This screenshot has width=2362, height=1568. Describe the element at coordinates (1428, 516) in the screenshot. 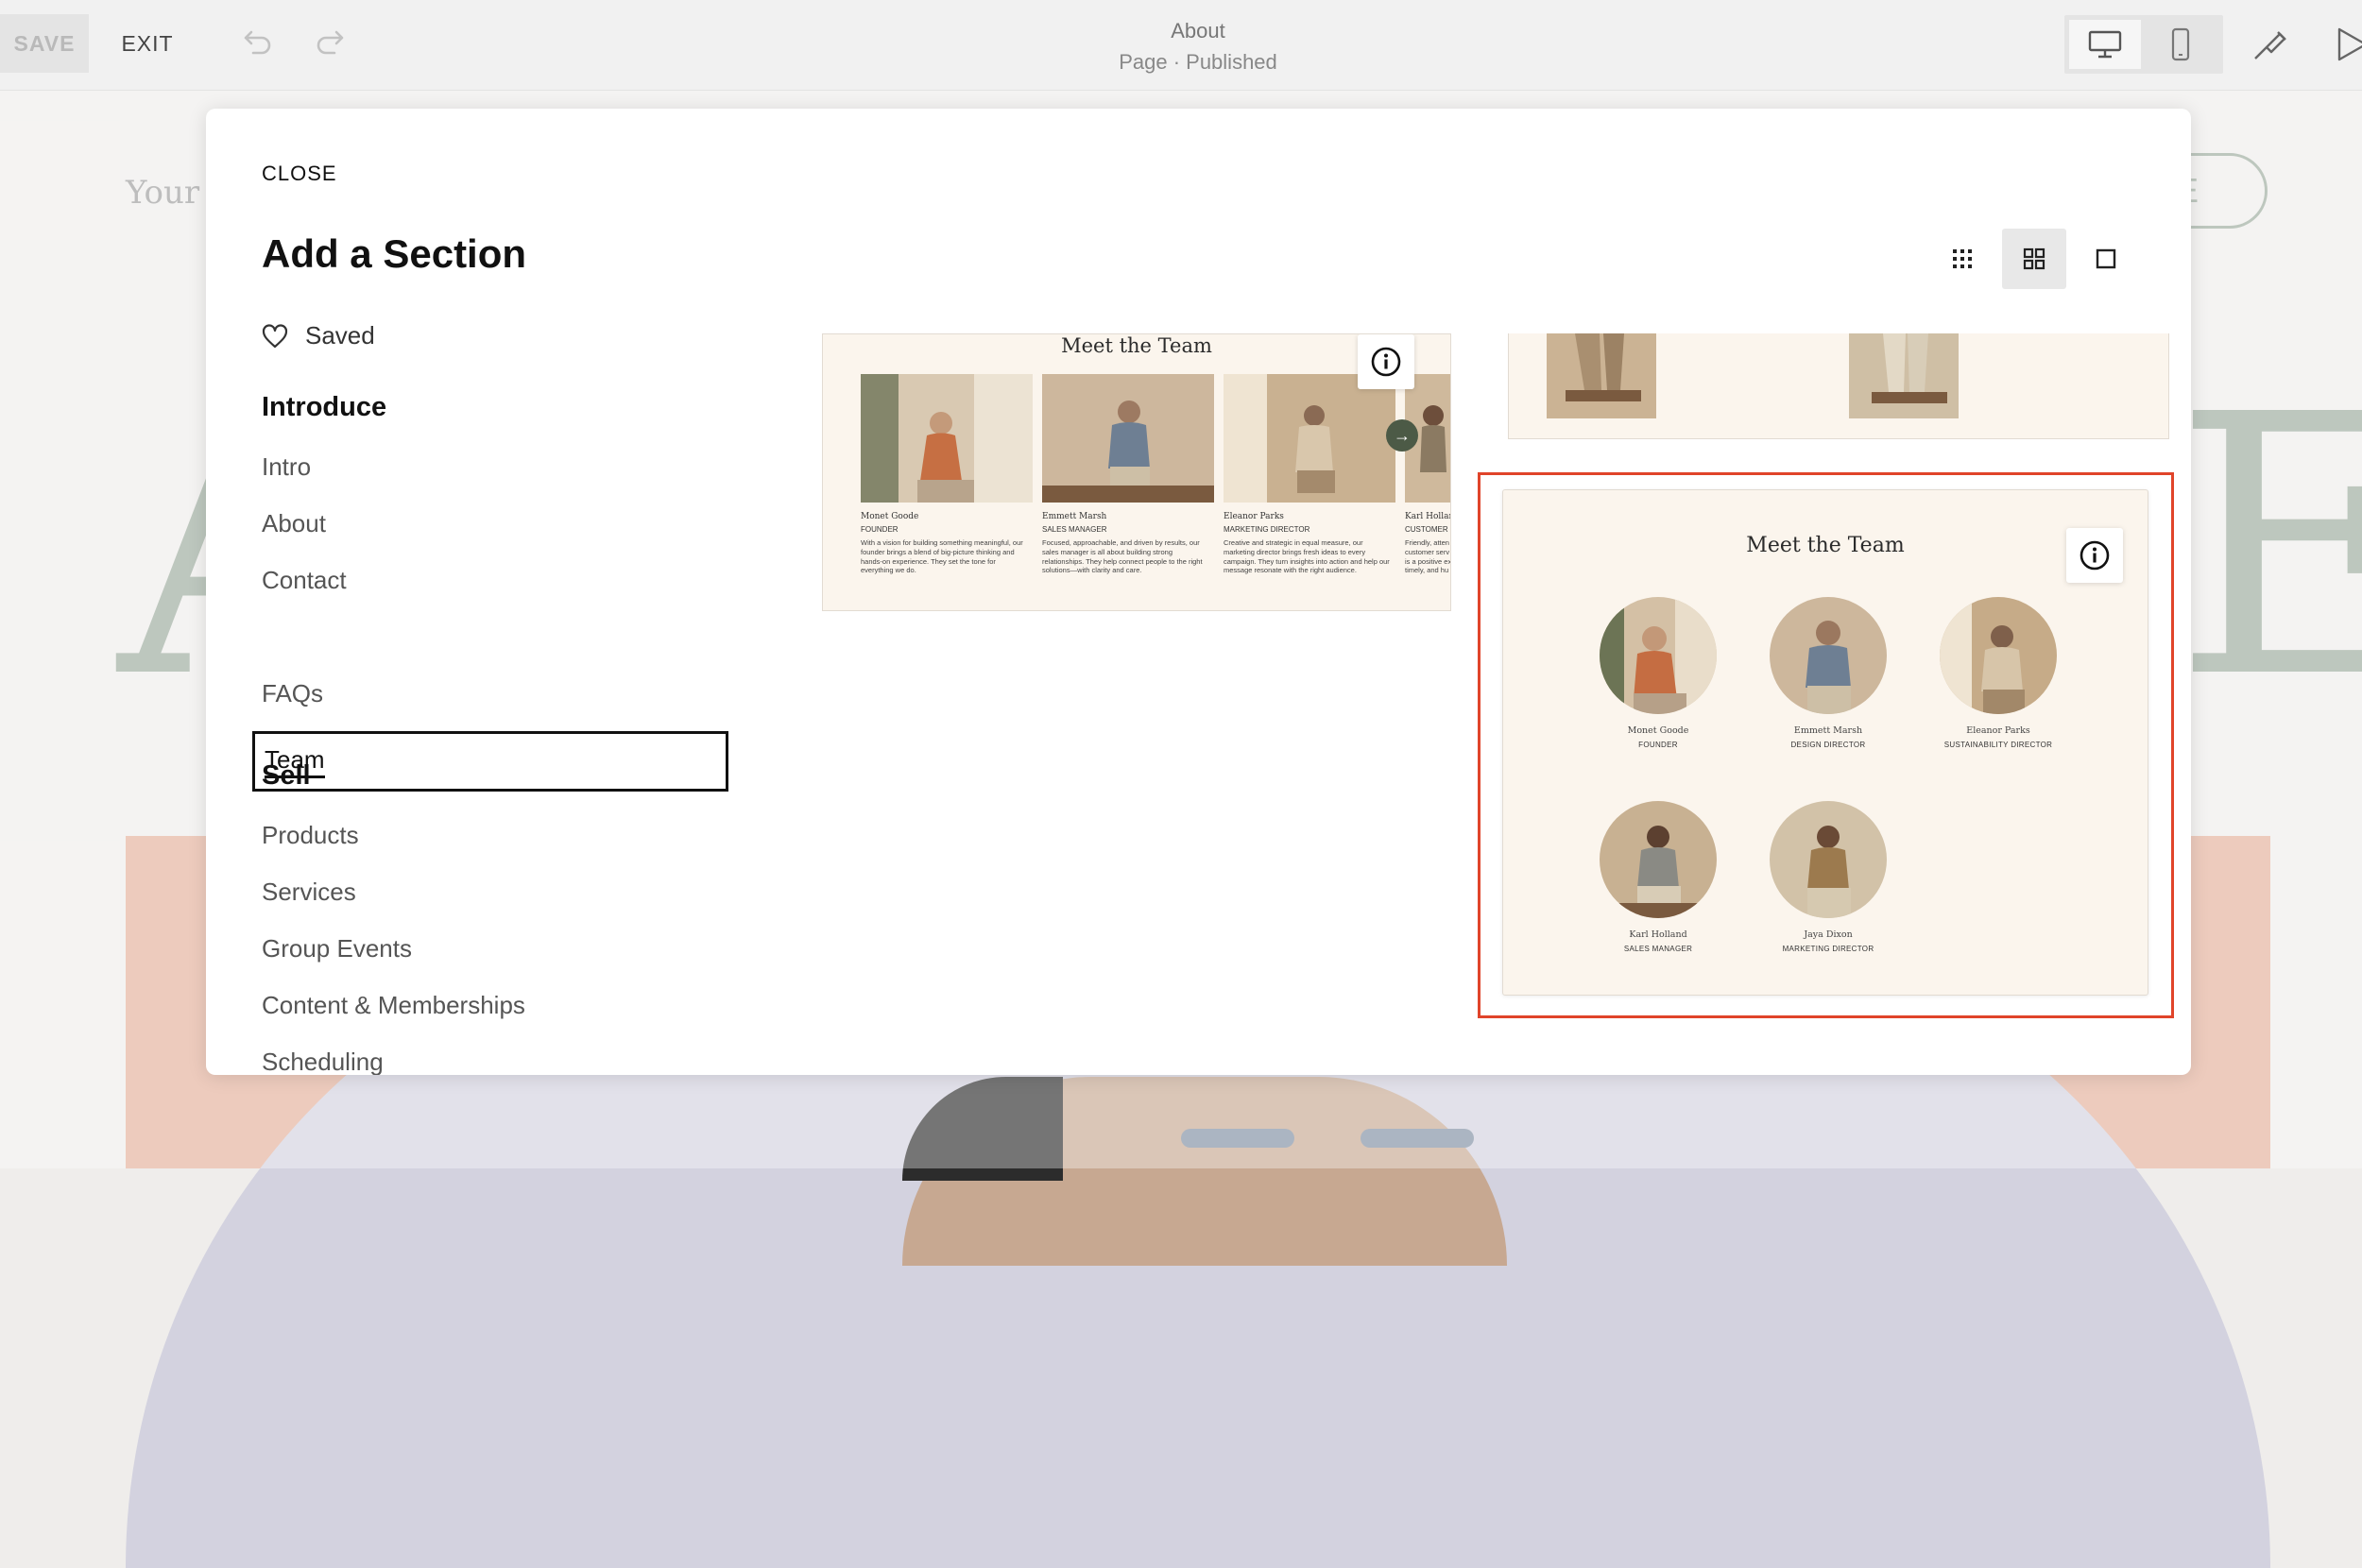

I see `member-name: Karl Hollan` at that location.